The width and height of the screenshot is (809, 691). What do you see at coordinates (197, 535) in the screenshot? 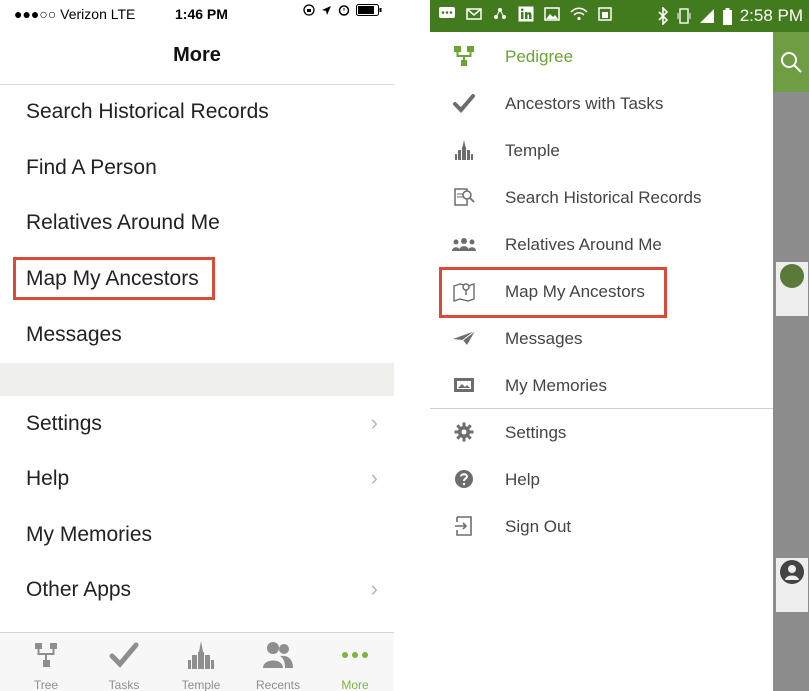
I see `menu-item-my-memories: My Memories` at bounding box center [197, 535].